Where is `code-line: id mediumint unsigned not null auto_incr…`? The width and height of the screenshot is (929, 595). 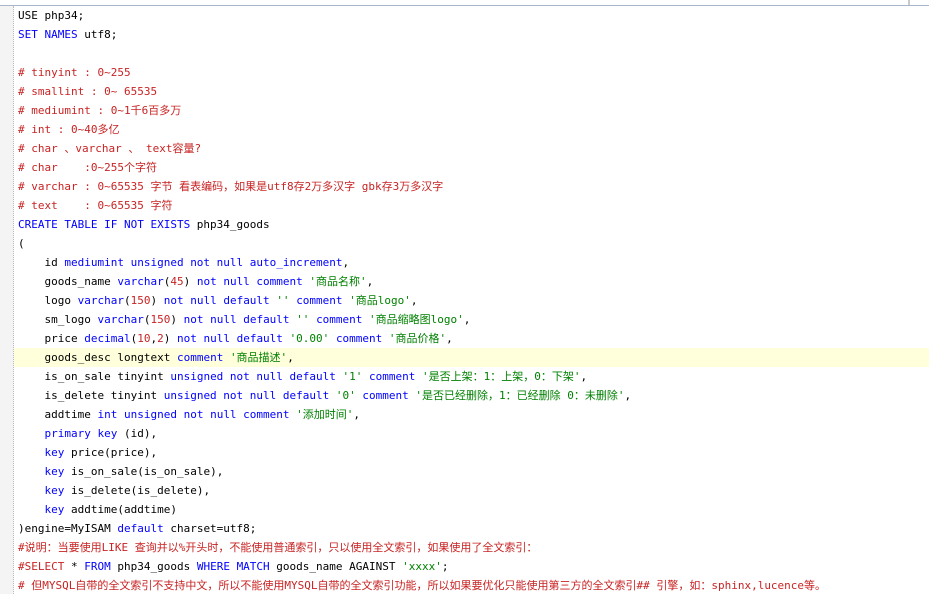
code-line: id mediumint unsigned not null auto_incr… is located at coordinates (471, 262).